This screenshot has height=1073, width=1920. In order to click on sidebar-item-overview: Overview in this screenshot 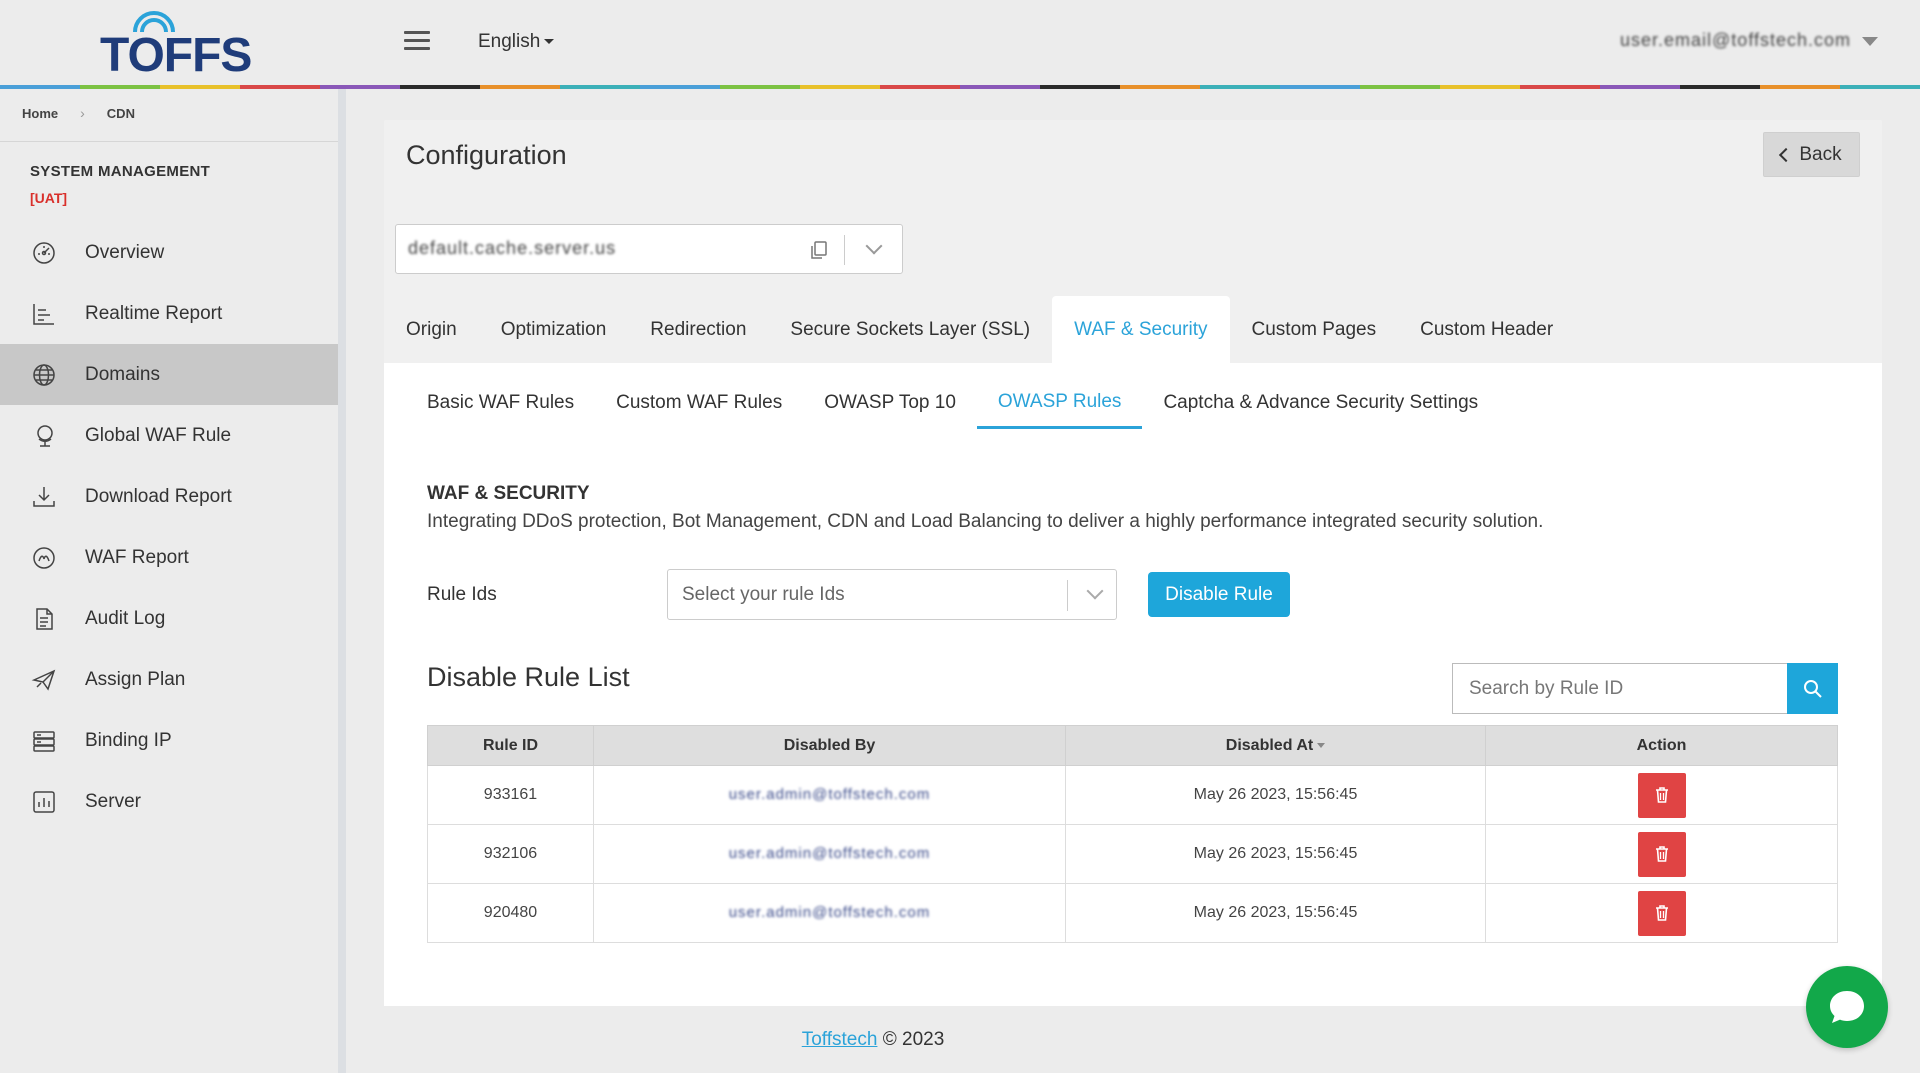, I will do `click(169, 252)`.